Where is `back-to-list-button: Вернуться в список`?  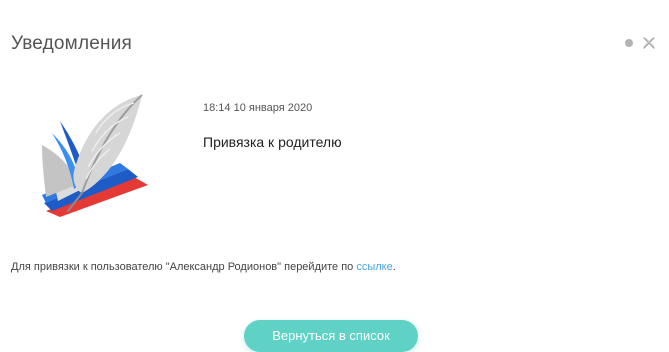 back-to-list-button: Вернуться в список is located at coordinates (331, 336).